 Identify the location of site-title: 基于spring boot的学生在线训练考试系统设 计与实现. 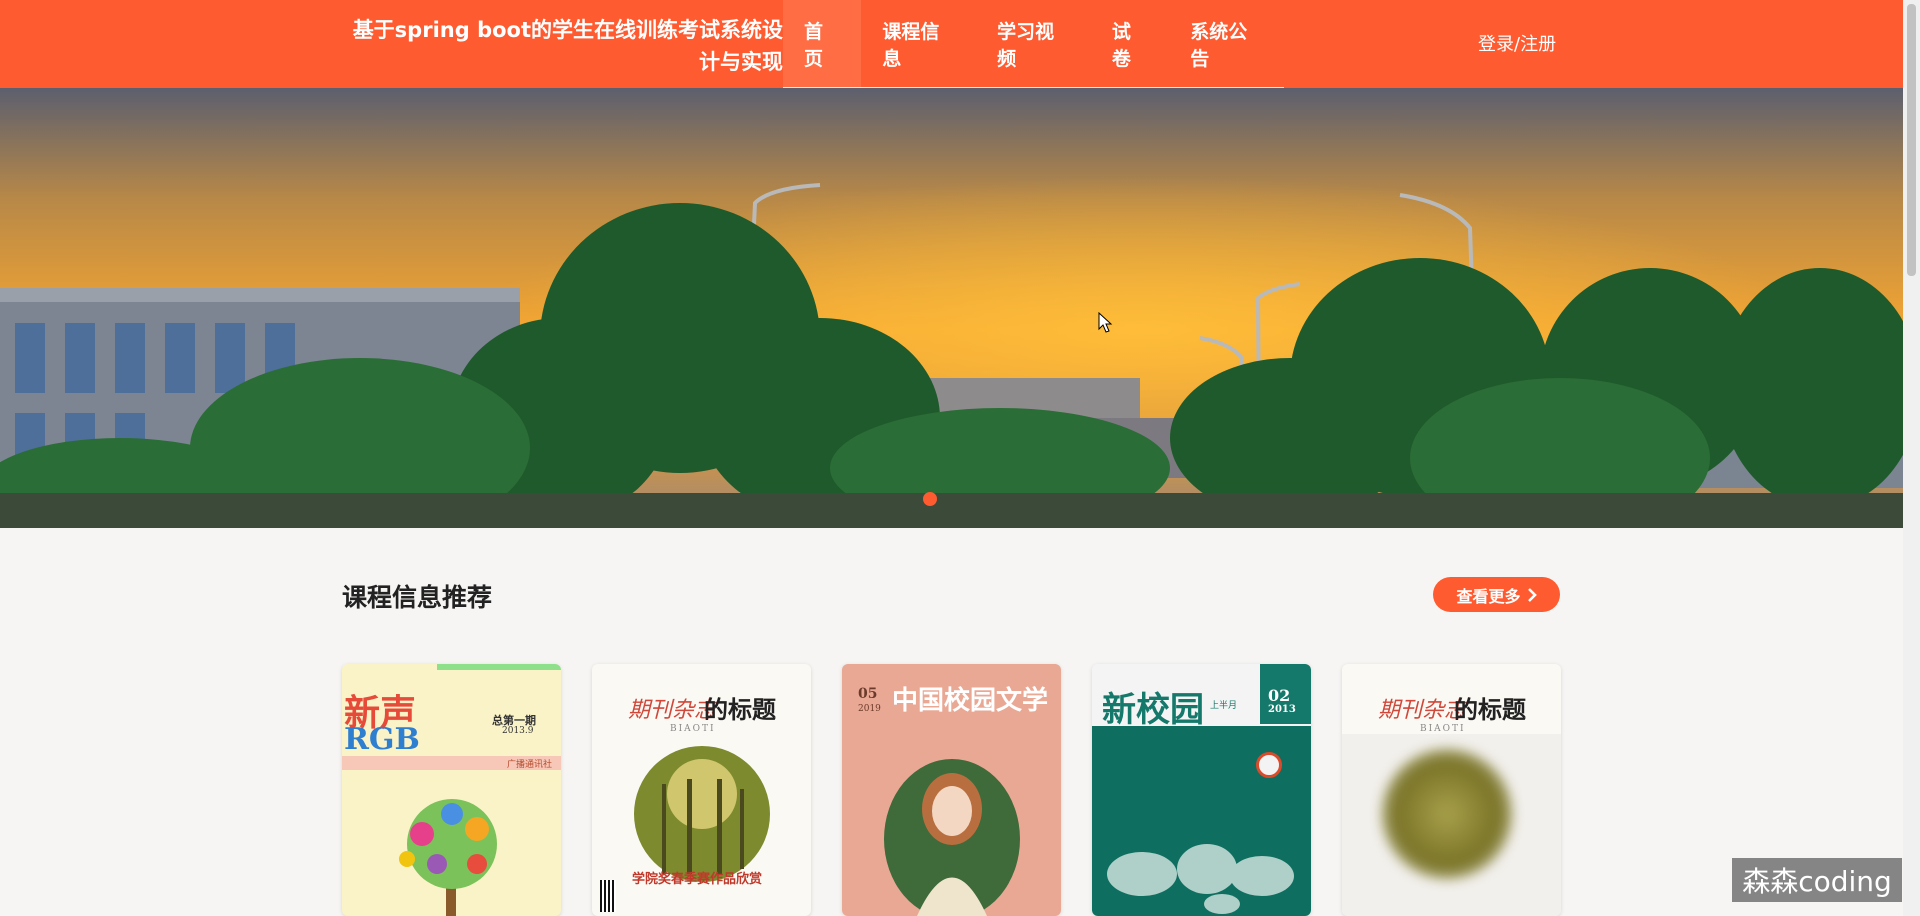
(554, 46).